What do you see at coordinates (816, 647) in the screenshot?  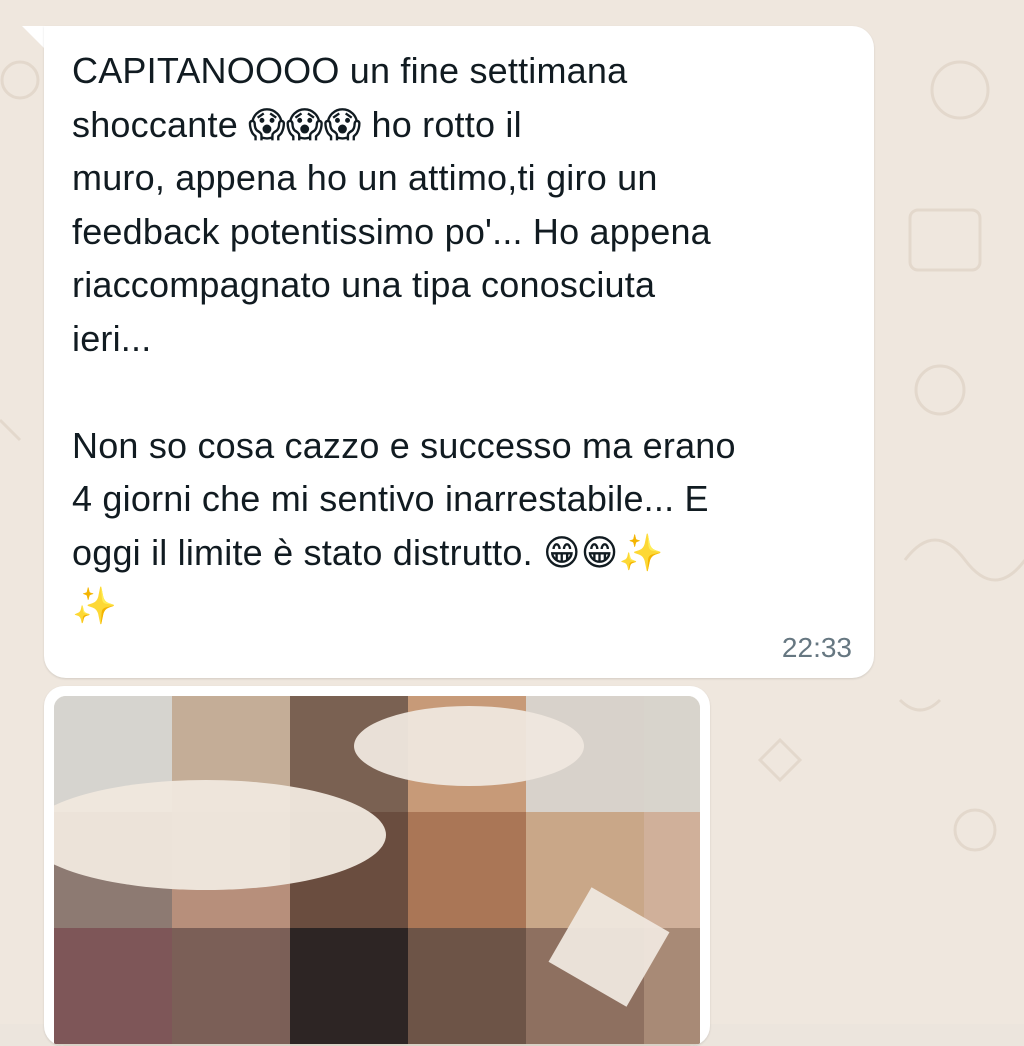 I see `message-timestamp: 22:33` at bounding box center [816, 647].